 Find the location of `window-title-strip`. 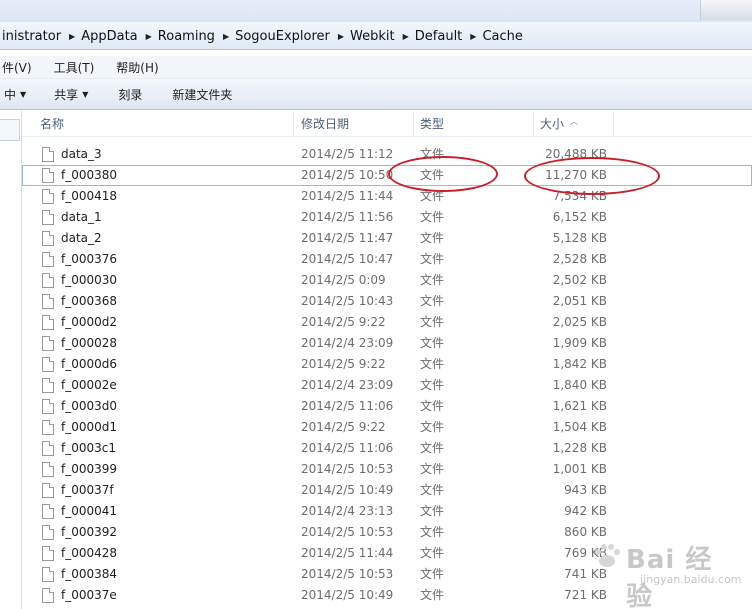

window-title-strip is located at coordinates (376, 11).